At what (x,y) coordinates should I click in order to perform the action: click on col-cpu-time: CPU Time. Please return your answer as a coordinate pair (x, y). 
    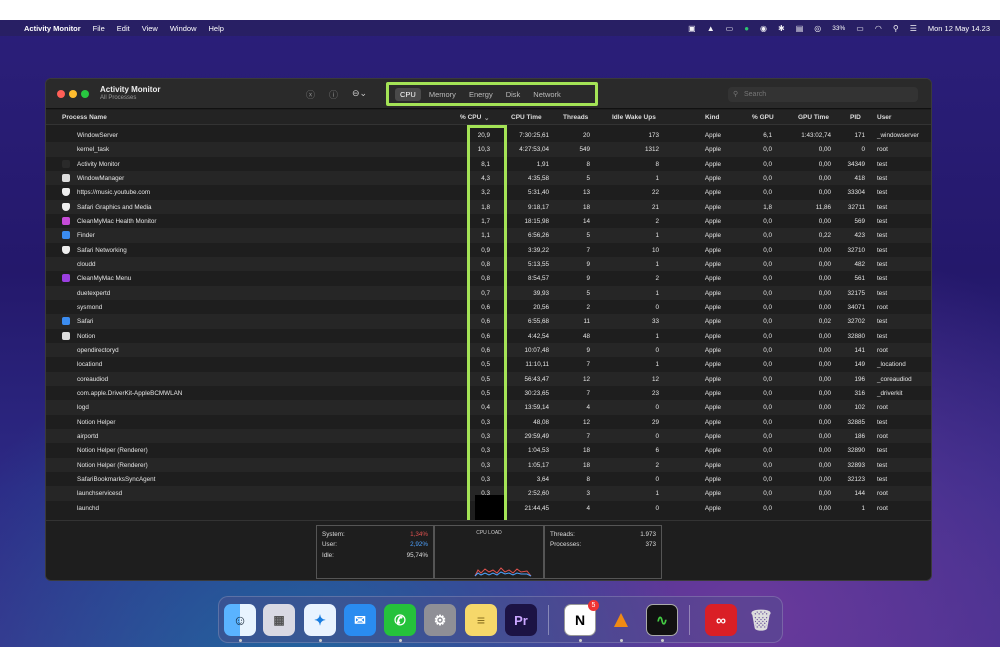
    Looking at the image, I should click on (526, 117).